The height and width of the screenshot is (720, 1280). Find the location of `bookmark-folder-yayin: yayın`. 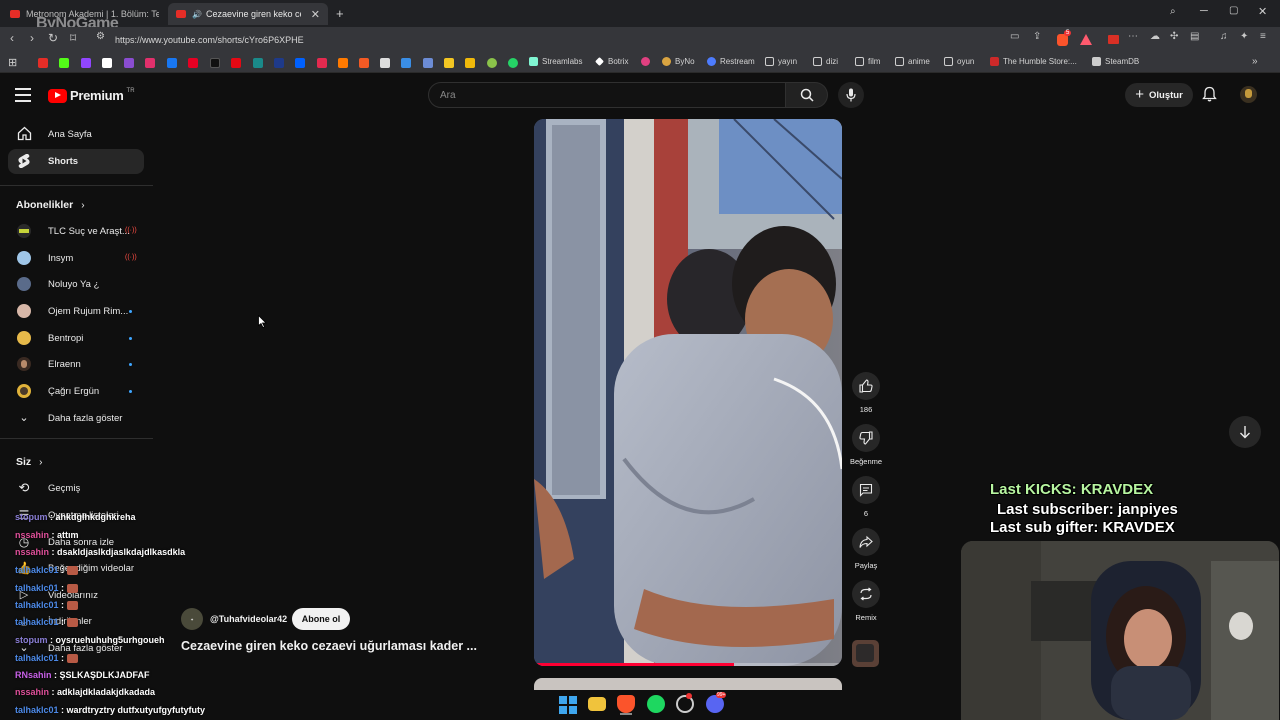

bookmark-folder-yayin: yayın is located at coordinates (781, 61).